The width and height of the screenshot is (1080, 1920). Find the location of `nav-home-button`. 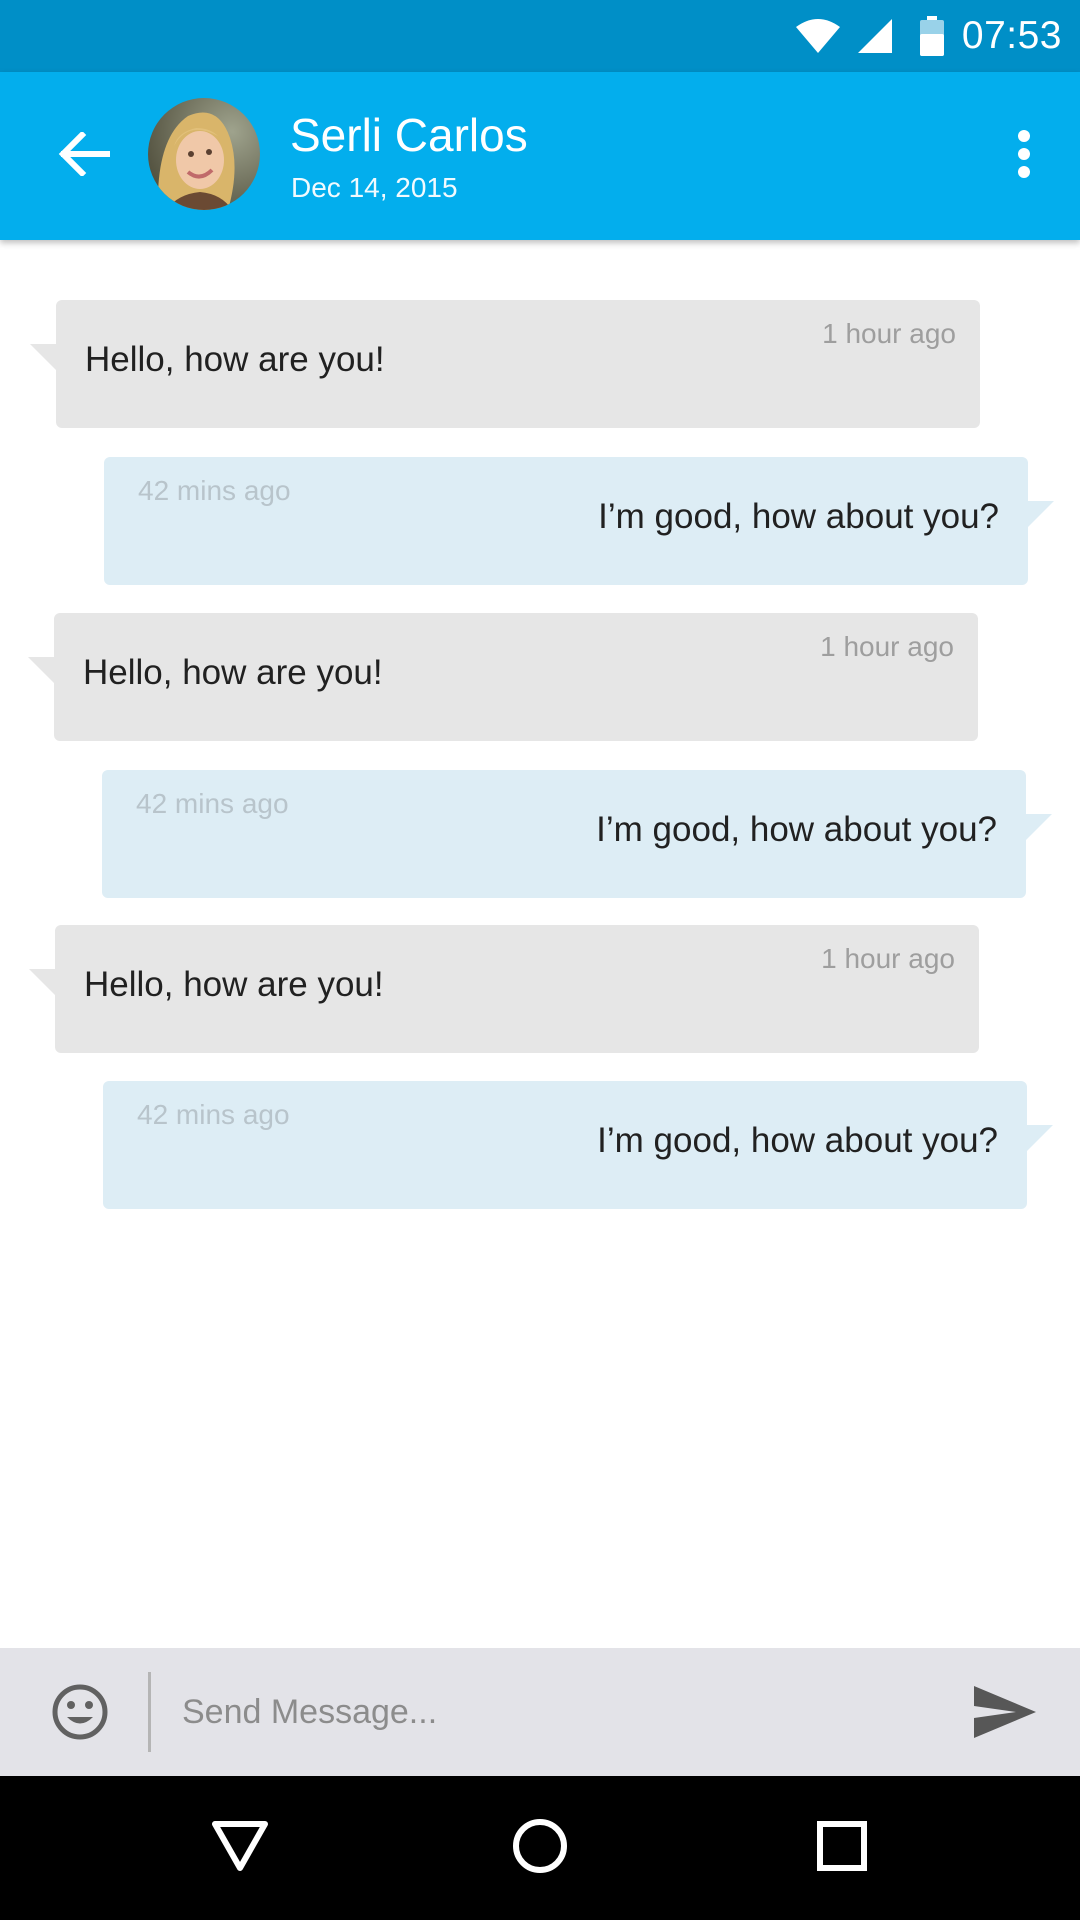

nav-home-button is located at coordinates (540, 1848).